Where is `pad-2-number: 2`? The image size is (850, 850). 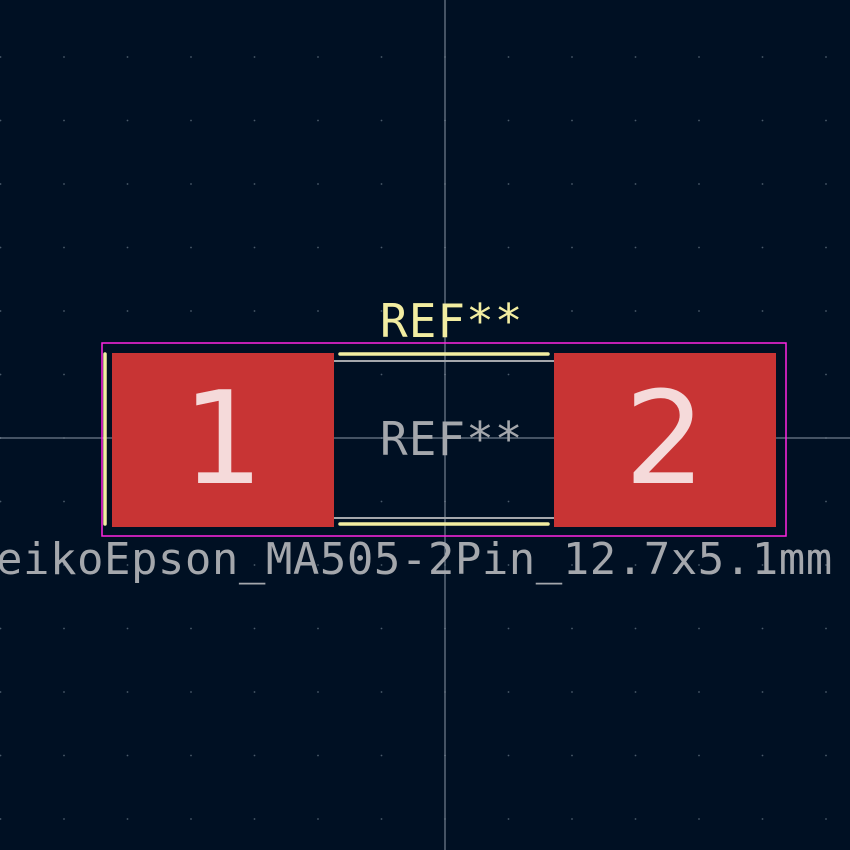
pad-2-number: 2 is located at coordinates (665, 439).